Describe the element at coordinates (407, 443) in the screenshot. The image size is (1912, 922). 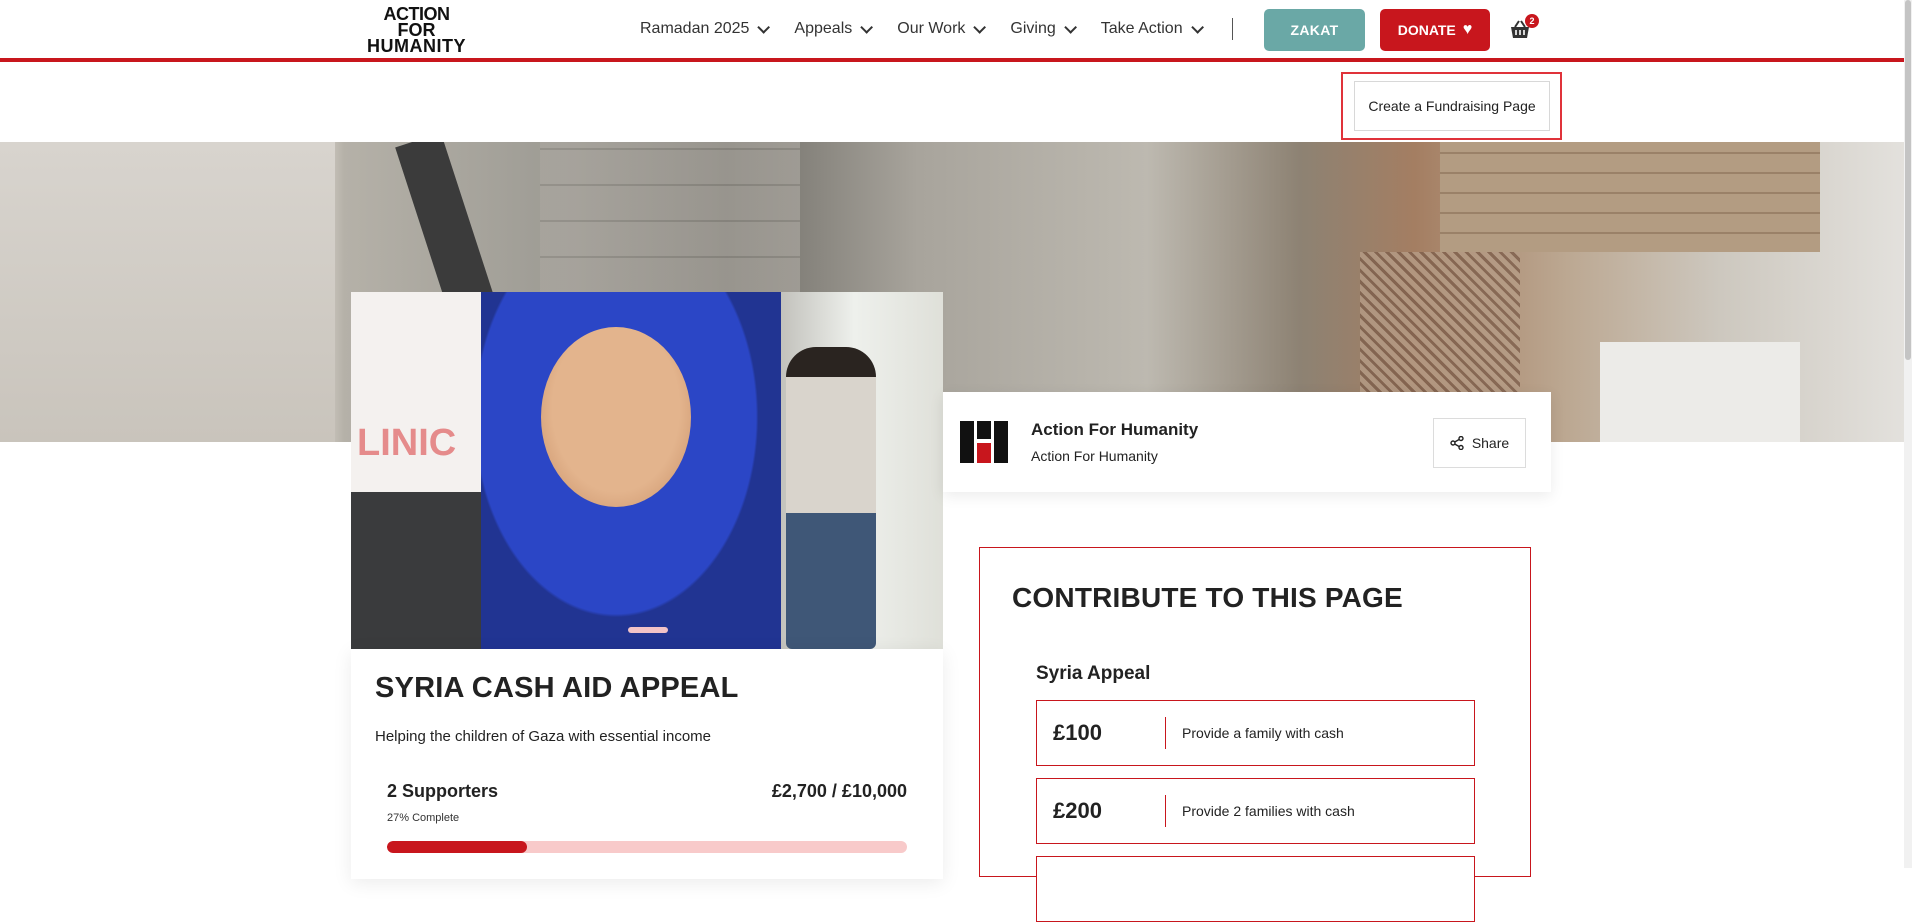
I see `clinic-sign: LINIC` at that location.